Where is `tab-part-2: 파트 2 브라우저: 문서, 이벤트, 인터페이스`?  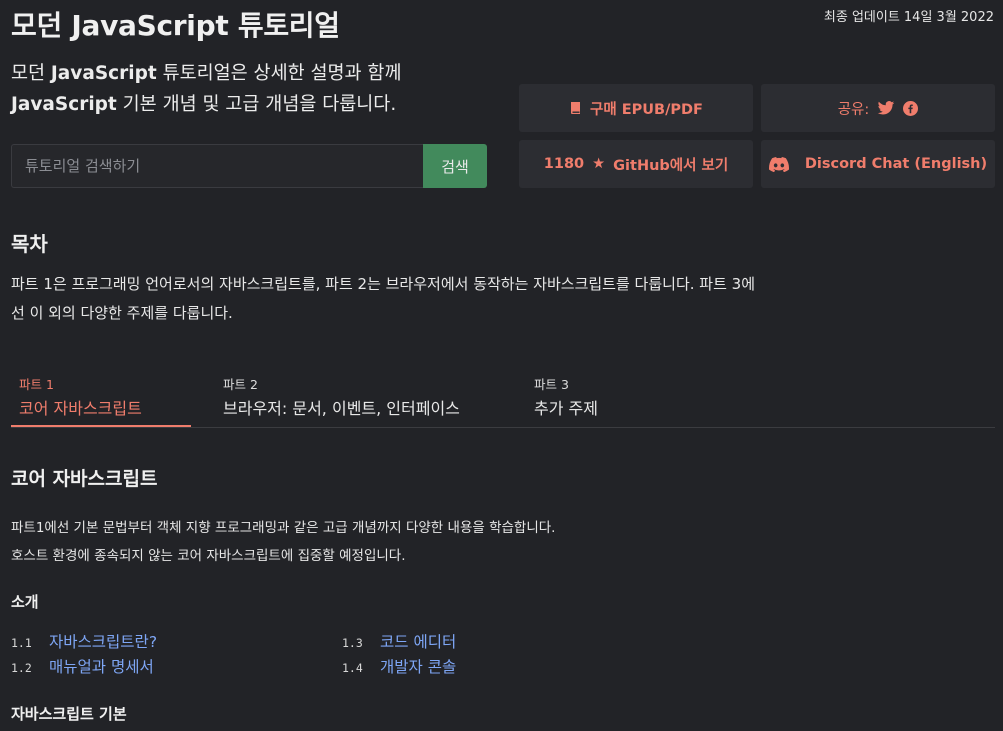
tab-part-2: 파트 2 브라우저: 문서, 이벤트, 인터페이스 is located at coordinates (373, 397).